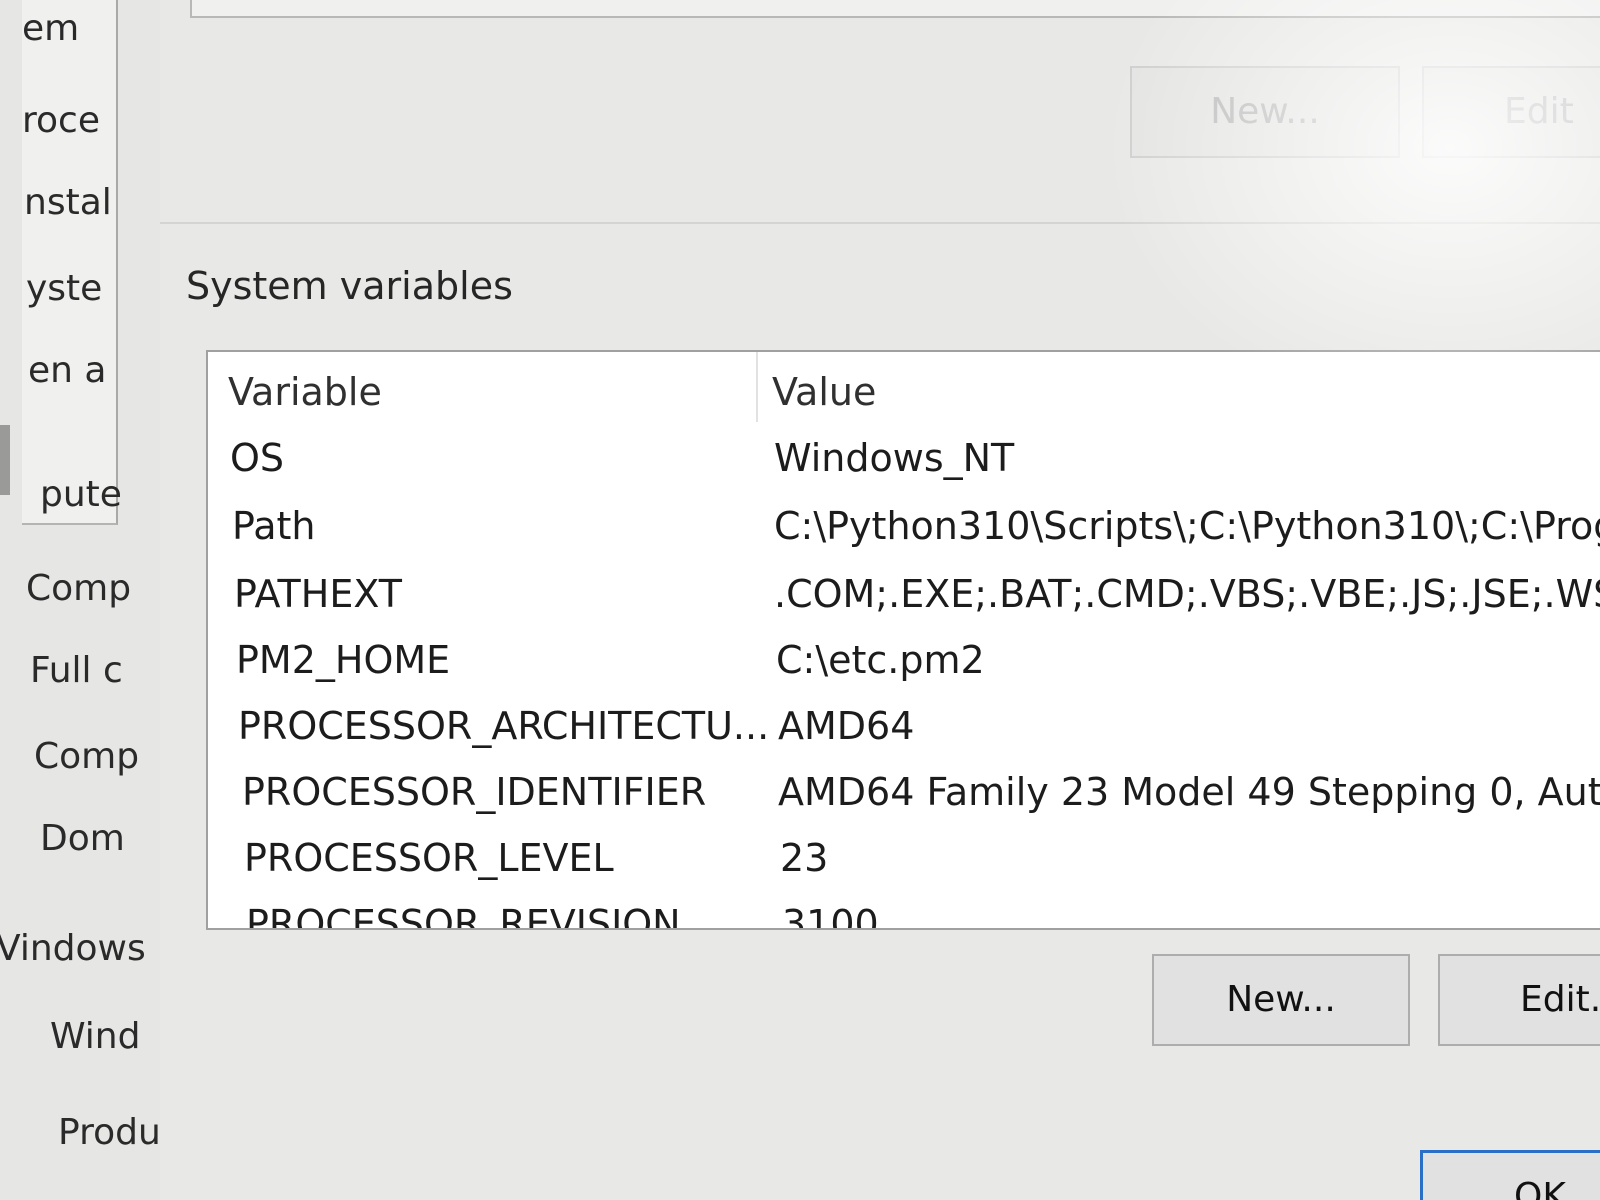 This screenshot has width=1600, height=1200. I want to click on table-row: OS Windows_NT, so click(904, 469).